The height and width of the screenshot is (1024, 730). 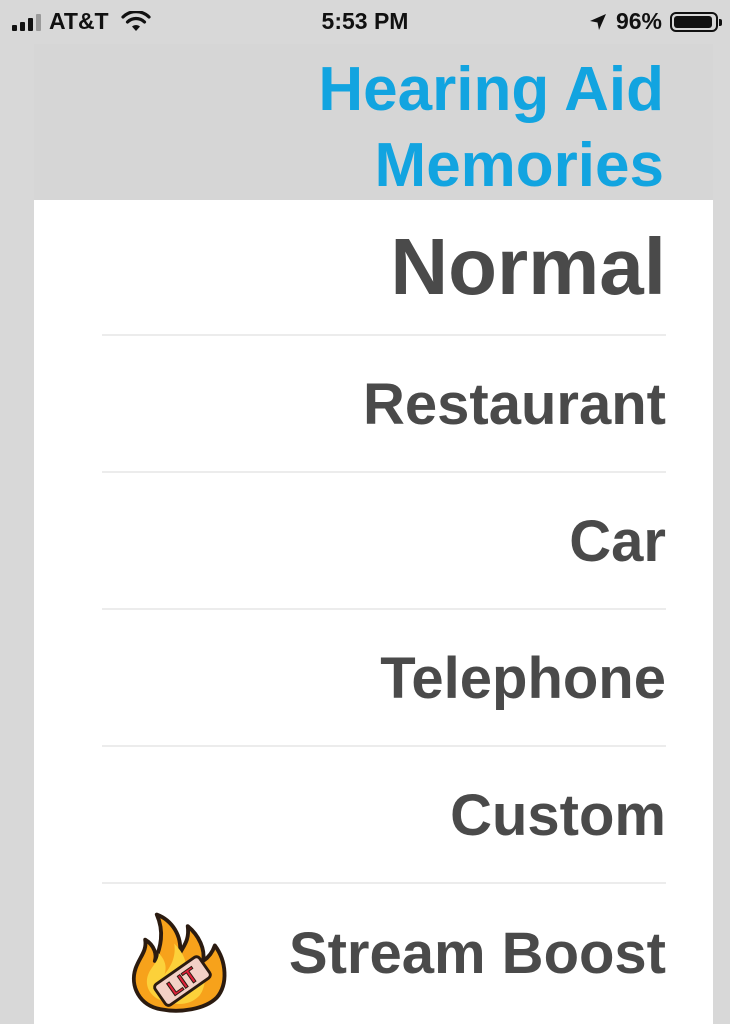 I want to click on memory-item-restaurant: Restaurant, so click(x=384, y=405).